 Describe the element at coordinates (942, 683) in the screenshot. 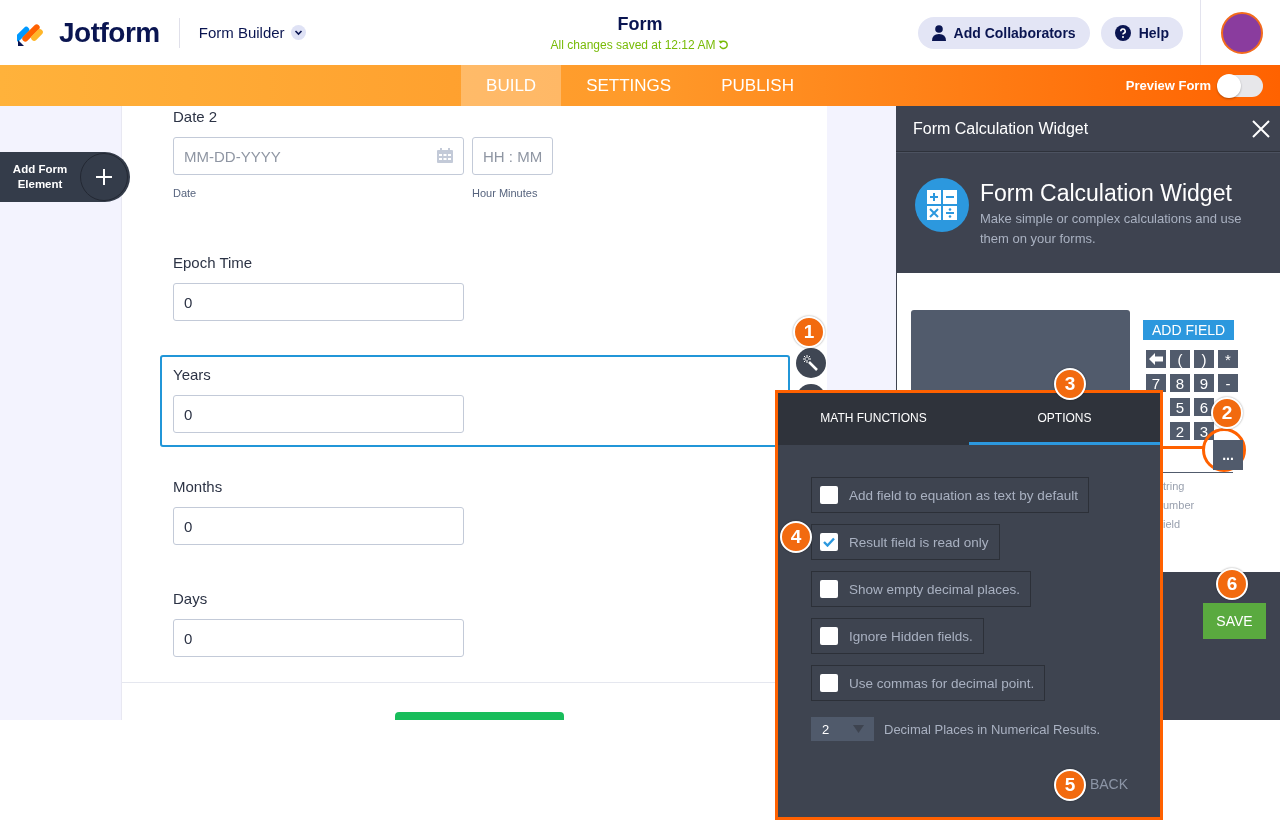

I see `option-label: Use commas for decimal point.` at that location.